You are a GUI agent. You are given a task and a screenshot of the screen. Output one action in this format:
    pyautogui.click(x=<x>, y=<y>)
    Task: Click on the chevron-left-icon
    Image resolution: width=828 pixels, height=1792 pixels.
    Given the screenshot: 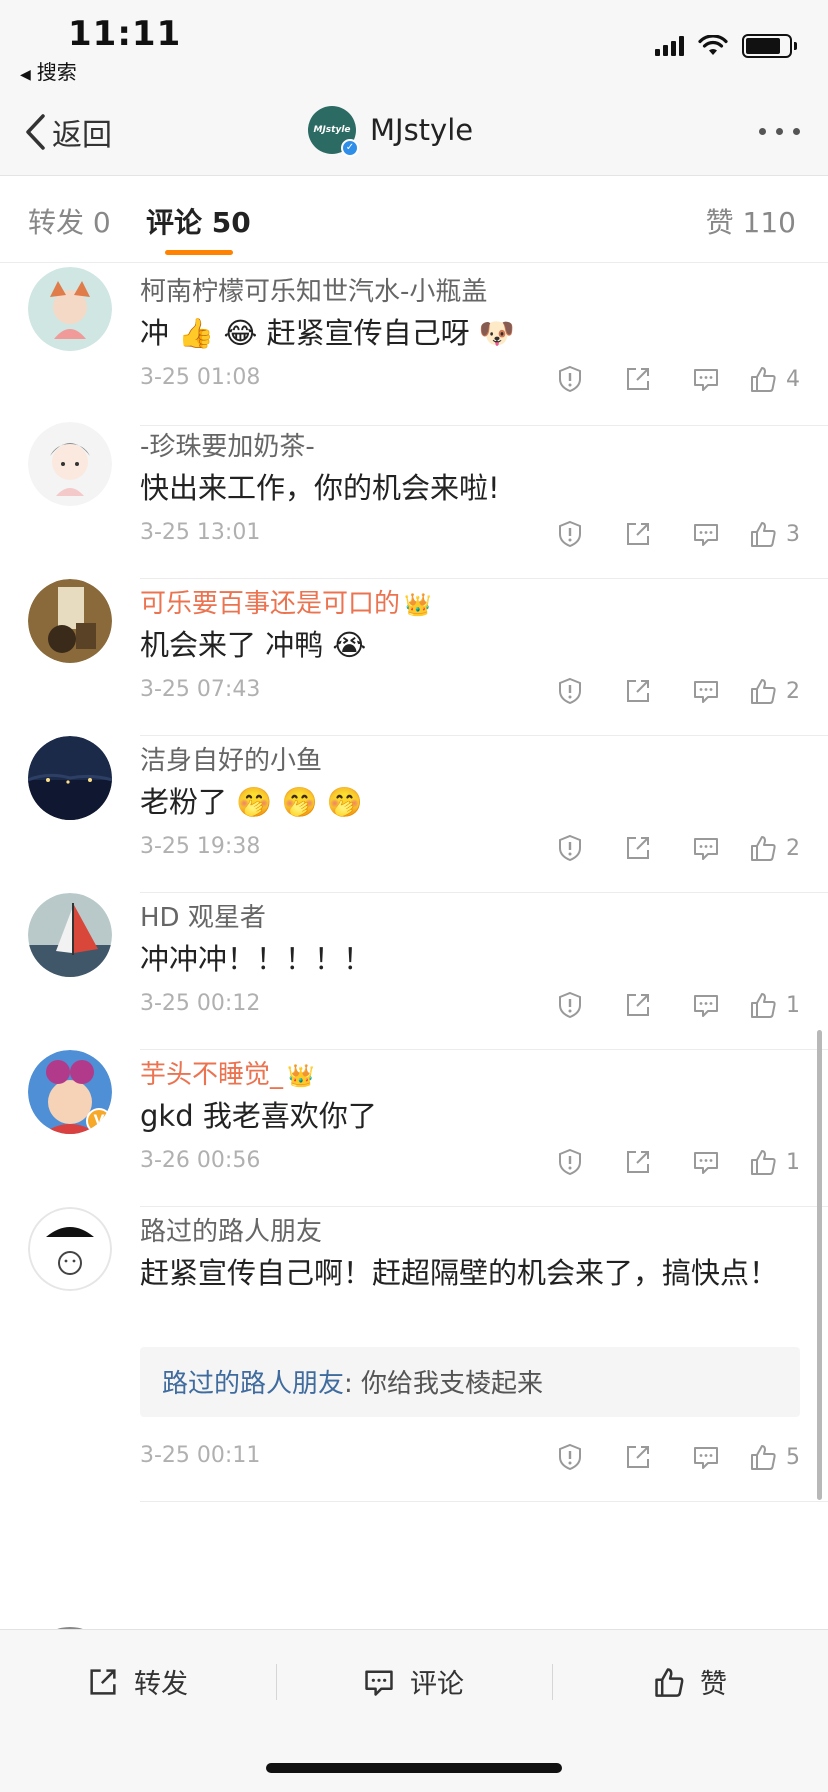 What is the action you would take?
    pyautogui.click(x=35, y=132)
    